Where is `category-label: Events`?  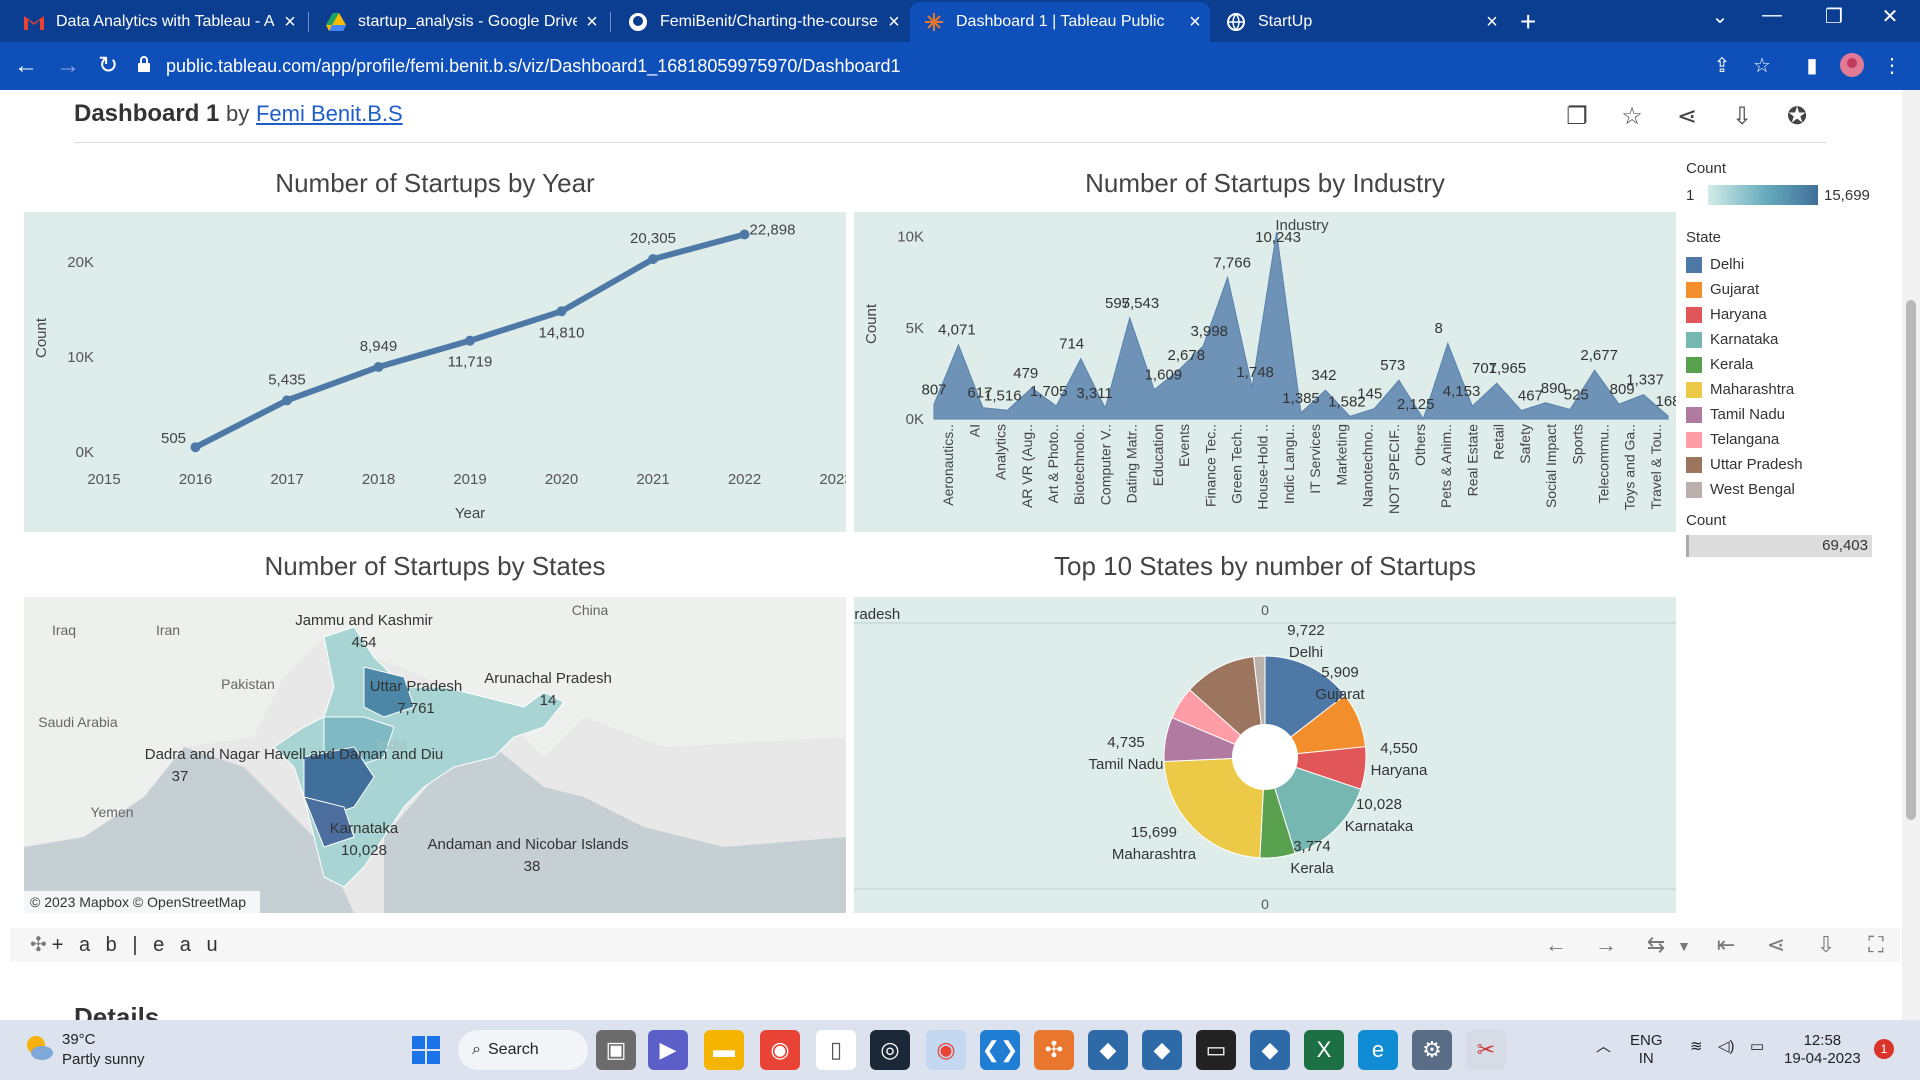
category-label: Events is located at coordinates (1184, 445).